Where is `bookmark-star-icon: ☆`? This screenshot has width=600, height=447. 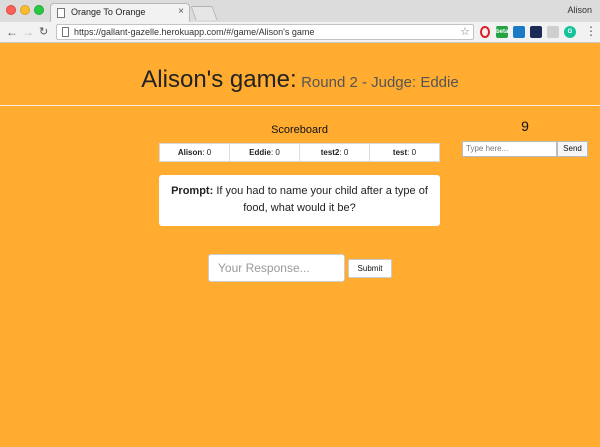
bookmark-star-icon: ☆ is located at coordinates (465, 31).